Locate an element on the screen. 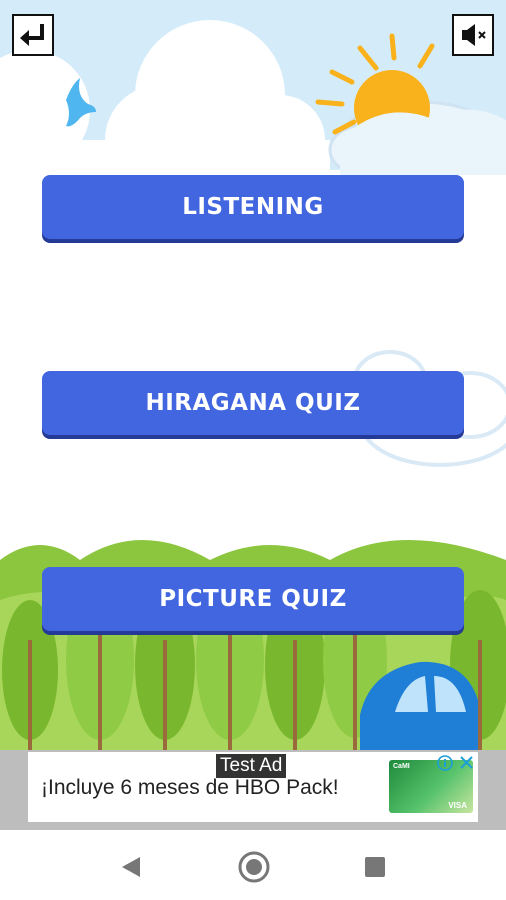  back-button is located at coordinates (33, 35).